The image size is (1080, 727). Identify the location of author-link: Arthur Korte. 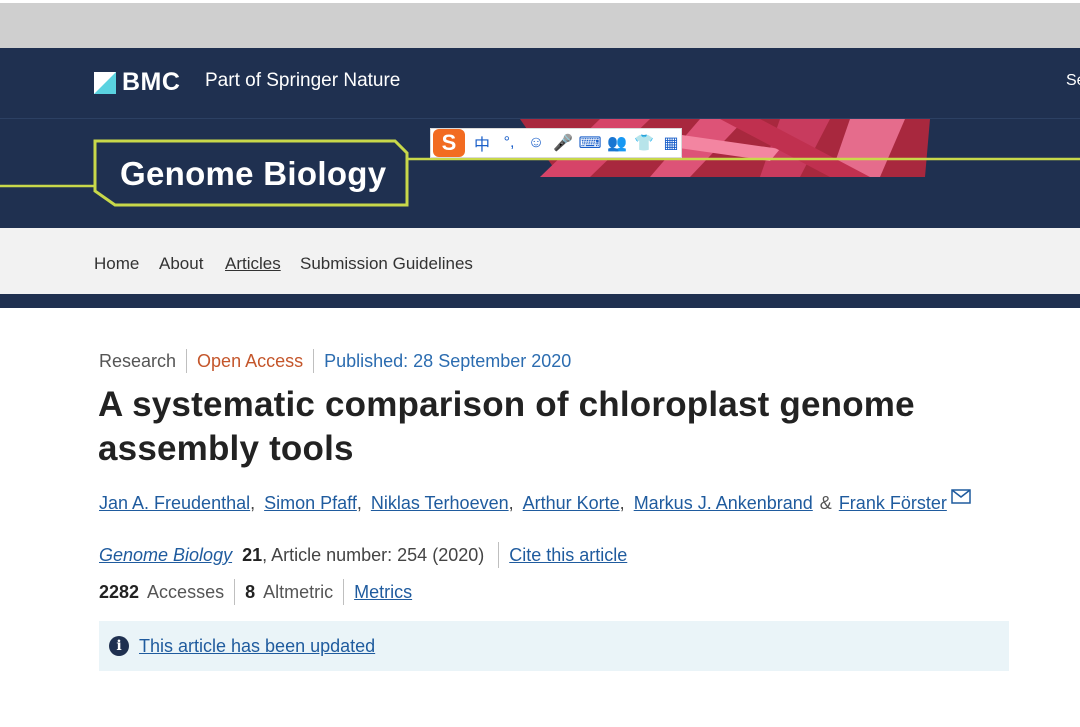
(571, 503).